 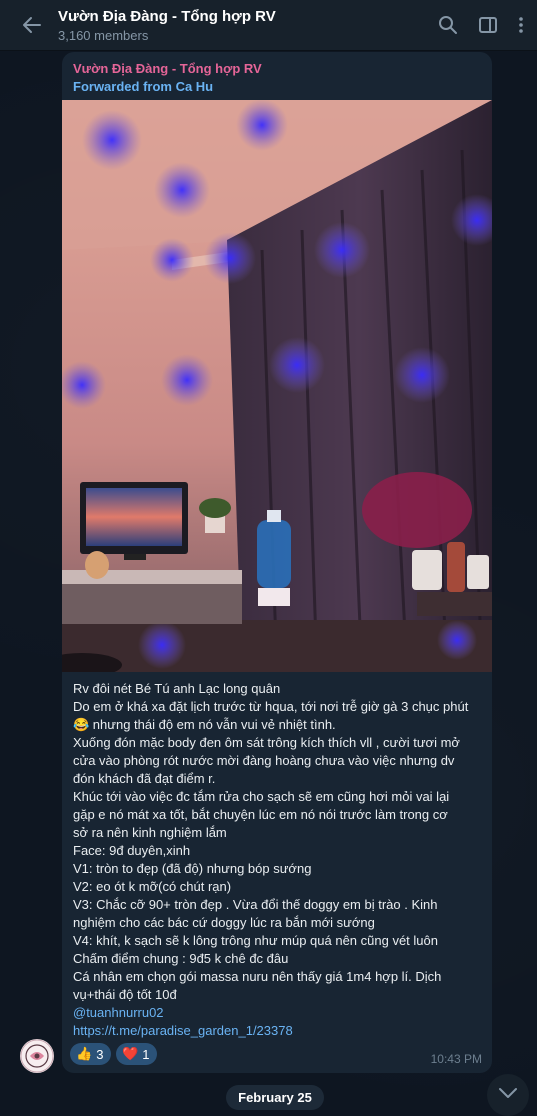 What do you see at coordinates (279, 1013) in the screenshot?
I see `mention-link: @tuanhnurru02` at bounding box center [279, 1013].